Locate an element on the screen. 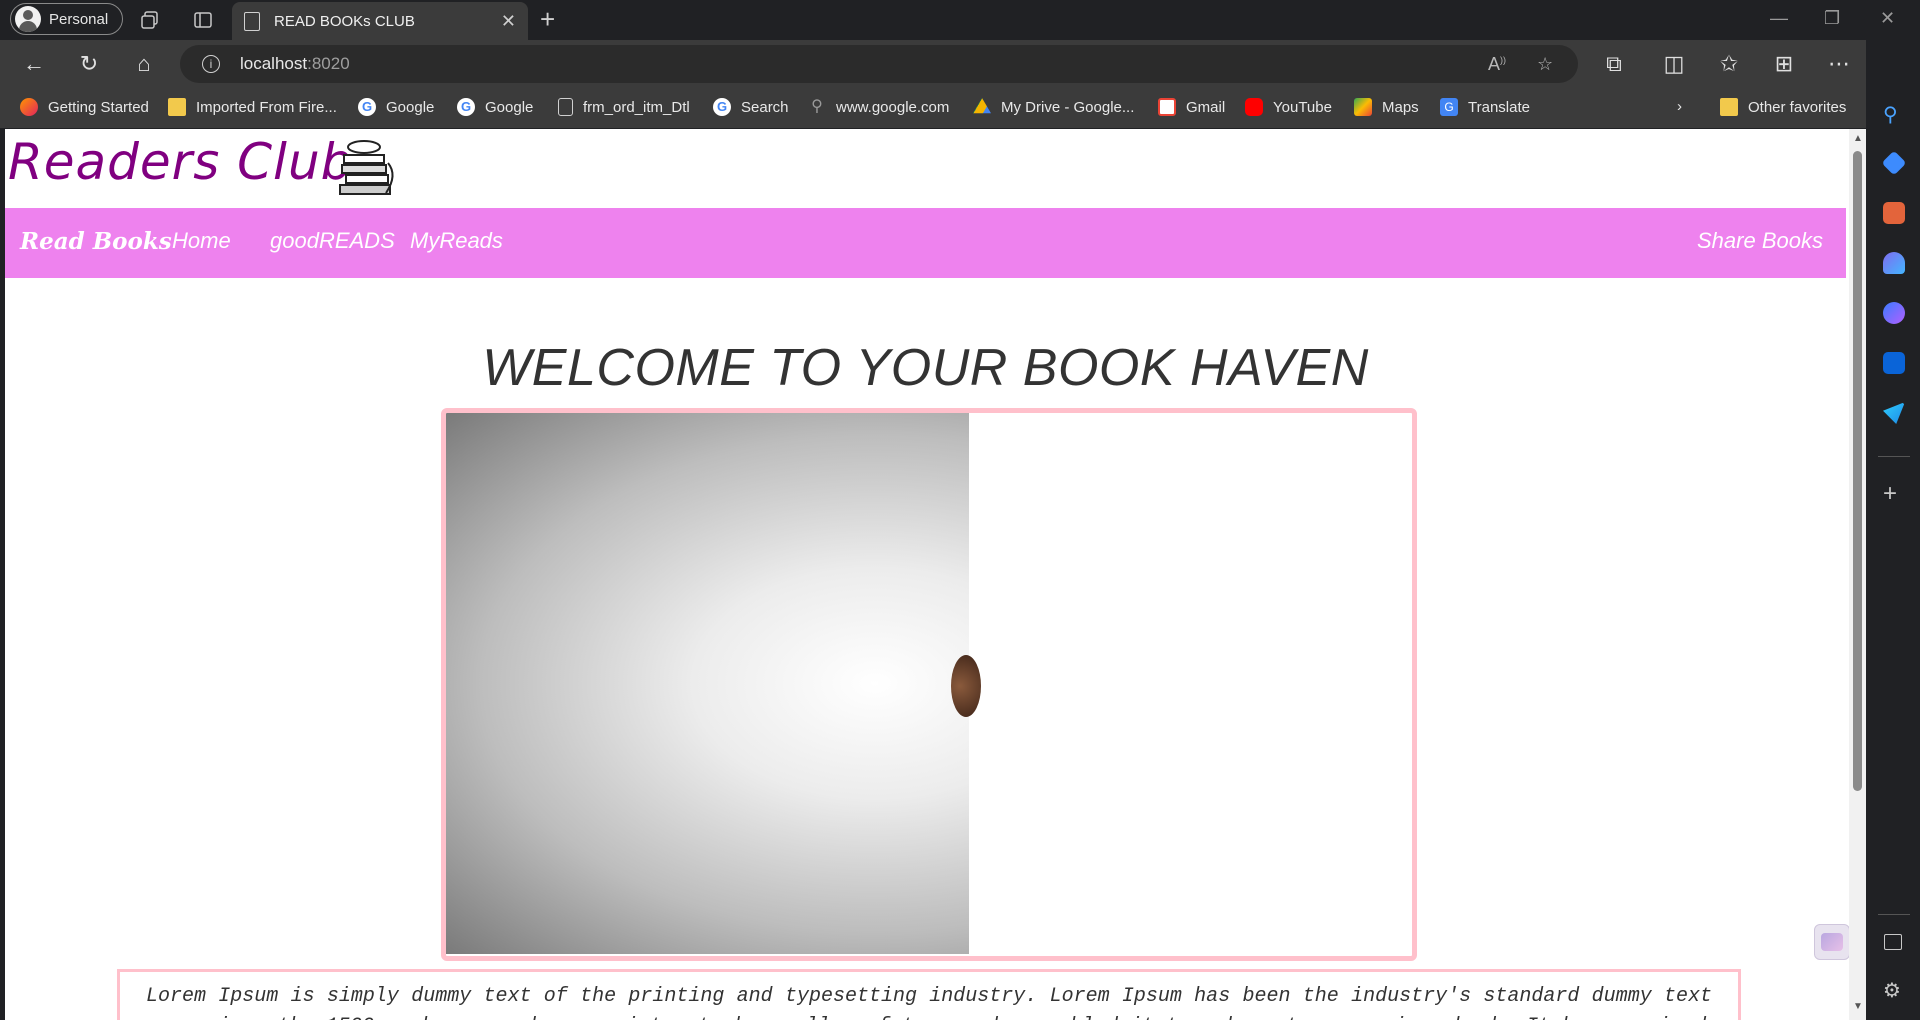 Image resolution: width=1920 pixels, height=1020 pixels. edge-sidebar: ⚲ + ⚙ is located at coordinates (1893, 530).